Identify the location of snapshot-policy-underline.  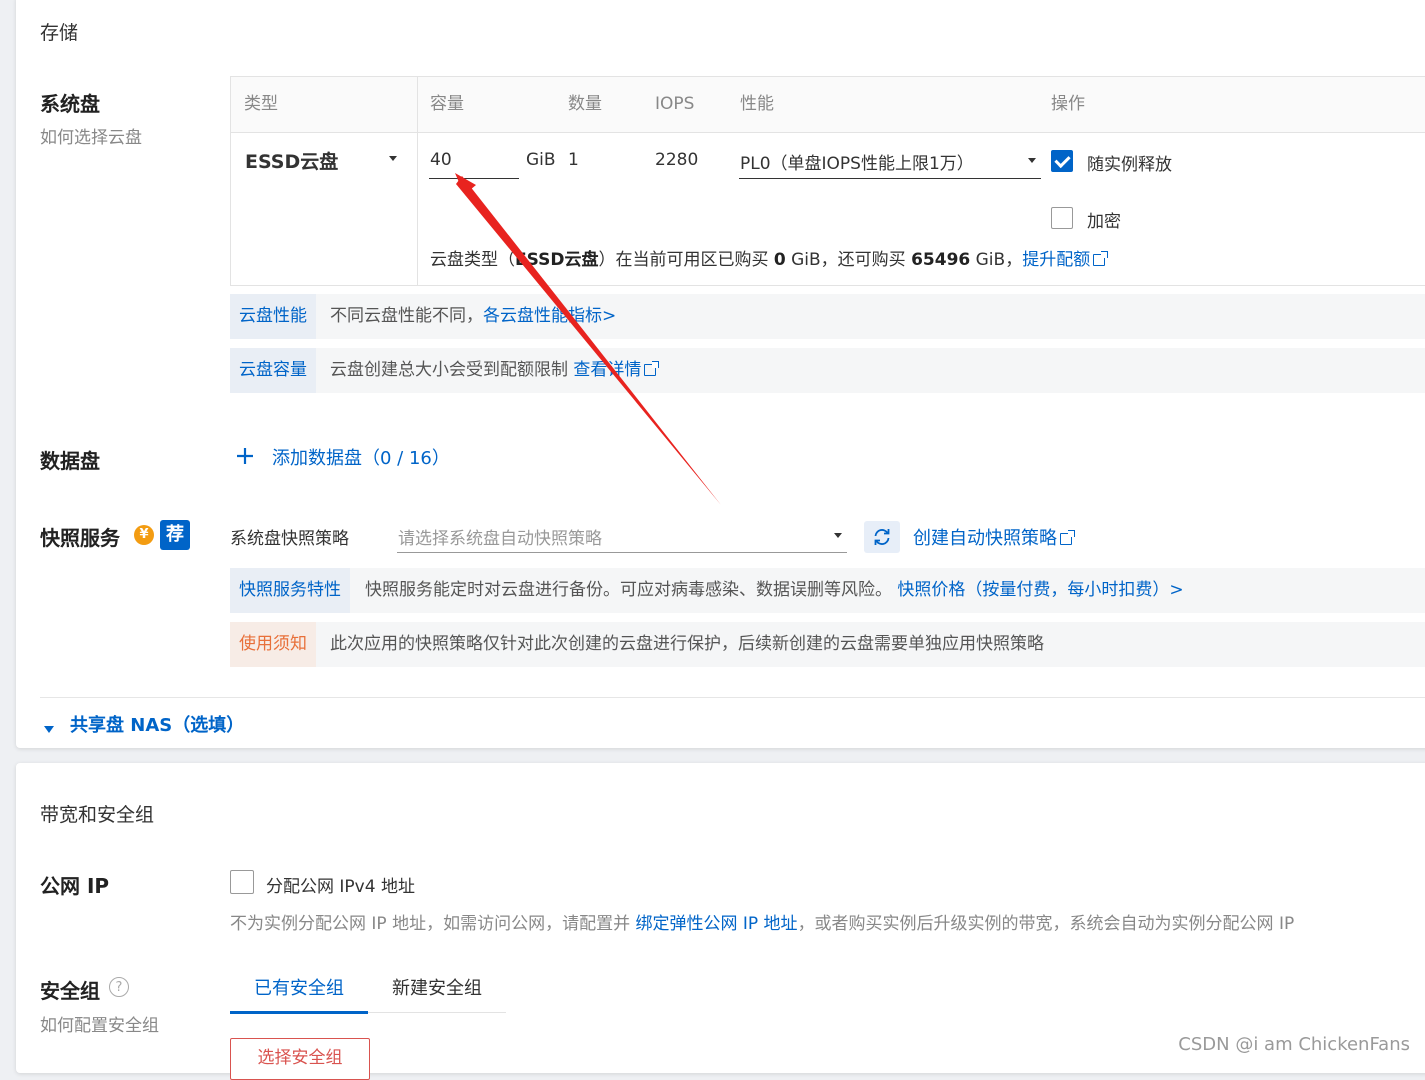
(622, 552).